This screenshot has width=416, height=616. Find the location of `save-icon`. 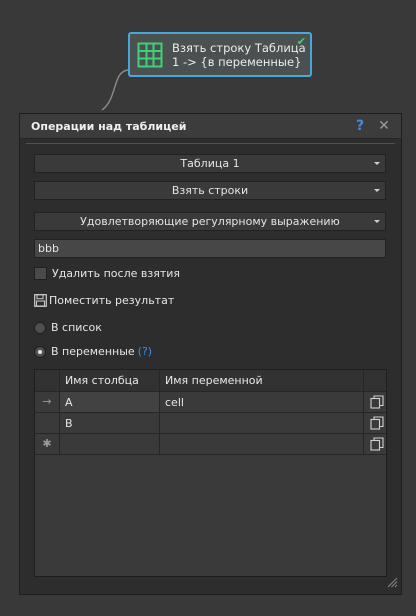

save-icon is located at coordinates (40, 300).